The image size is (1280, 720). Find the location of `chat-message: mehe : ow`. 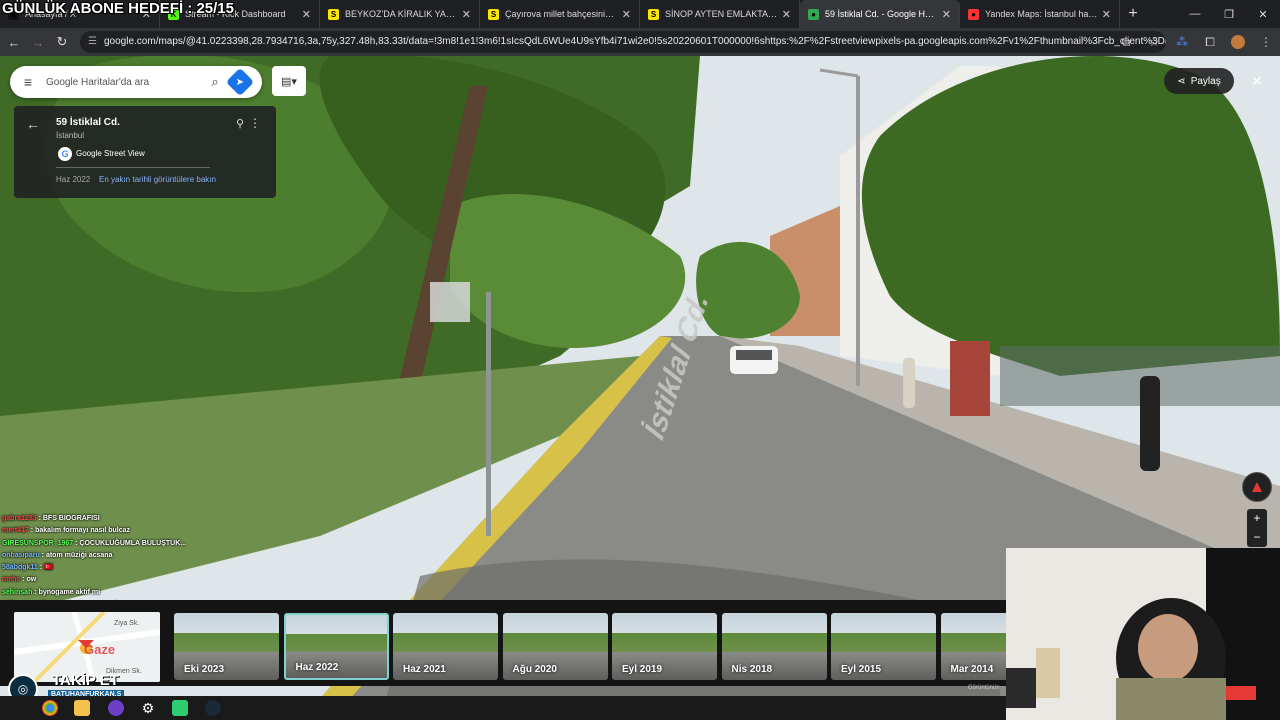

chat-message: mehe : ow is located at coordinates (152, 580).